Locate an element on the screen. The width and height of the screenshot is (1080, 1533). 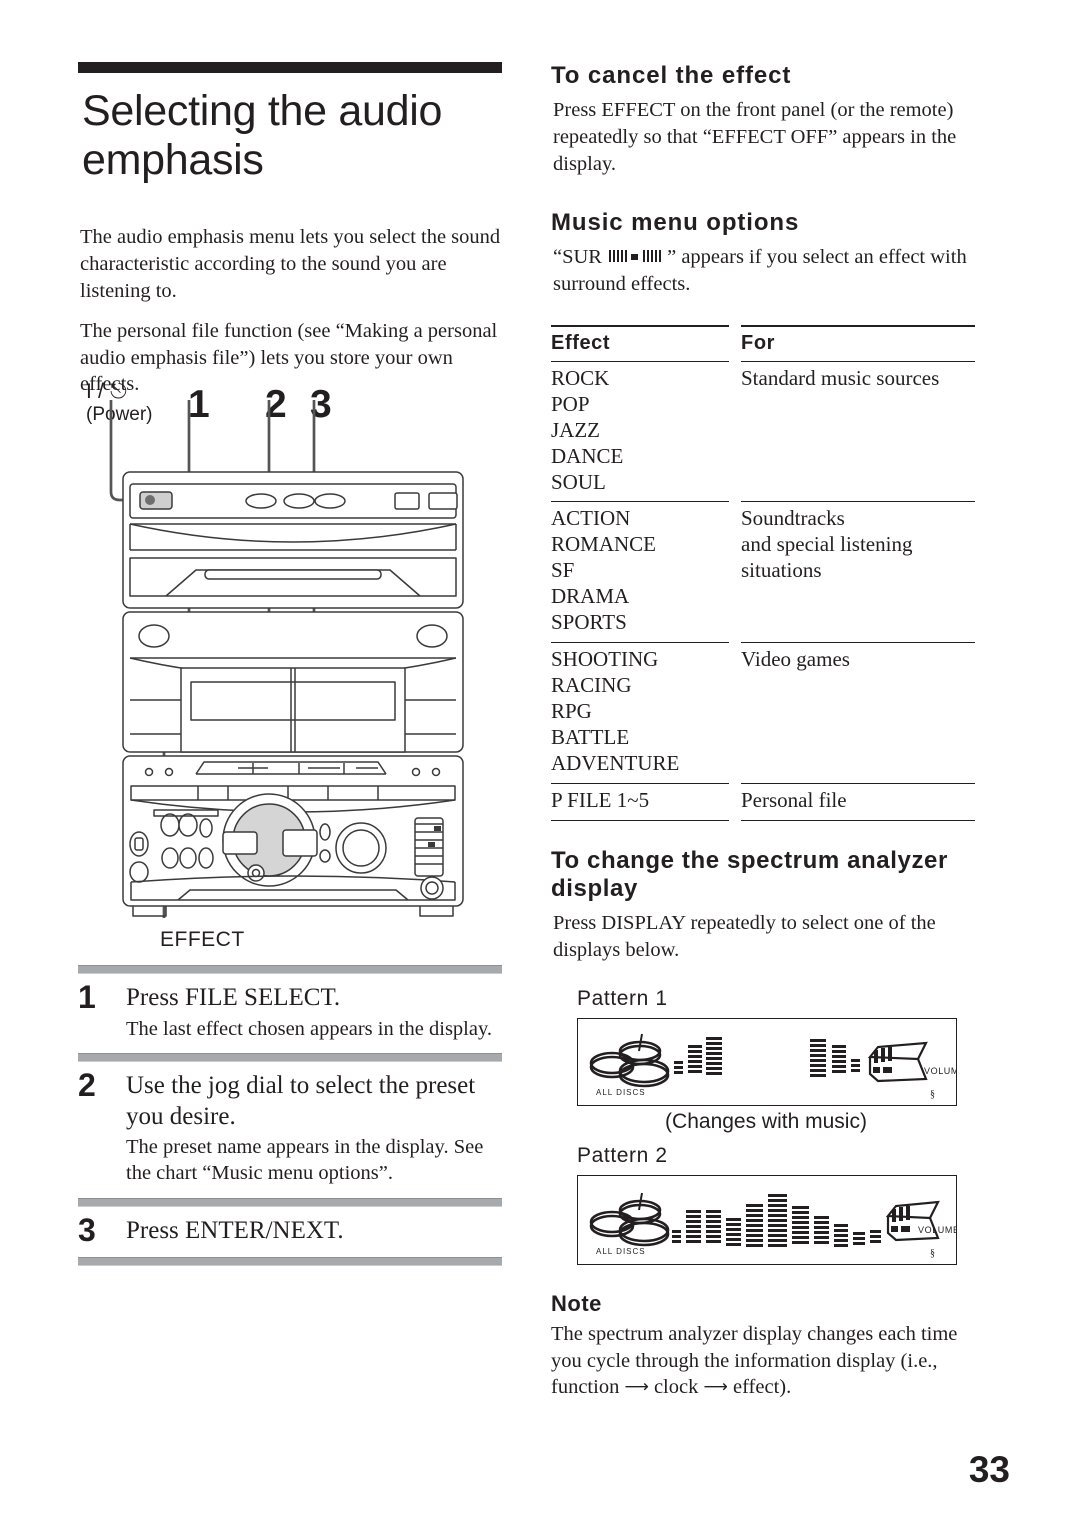
pattern-1-display-graphic: ALL DISCS VOLUM § is located at coordinates (777, 1066).